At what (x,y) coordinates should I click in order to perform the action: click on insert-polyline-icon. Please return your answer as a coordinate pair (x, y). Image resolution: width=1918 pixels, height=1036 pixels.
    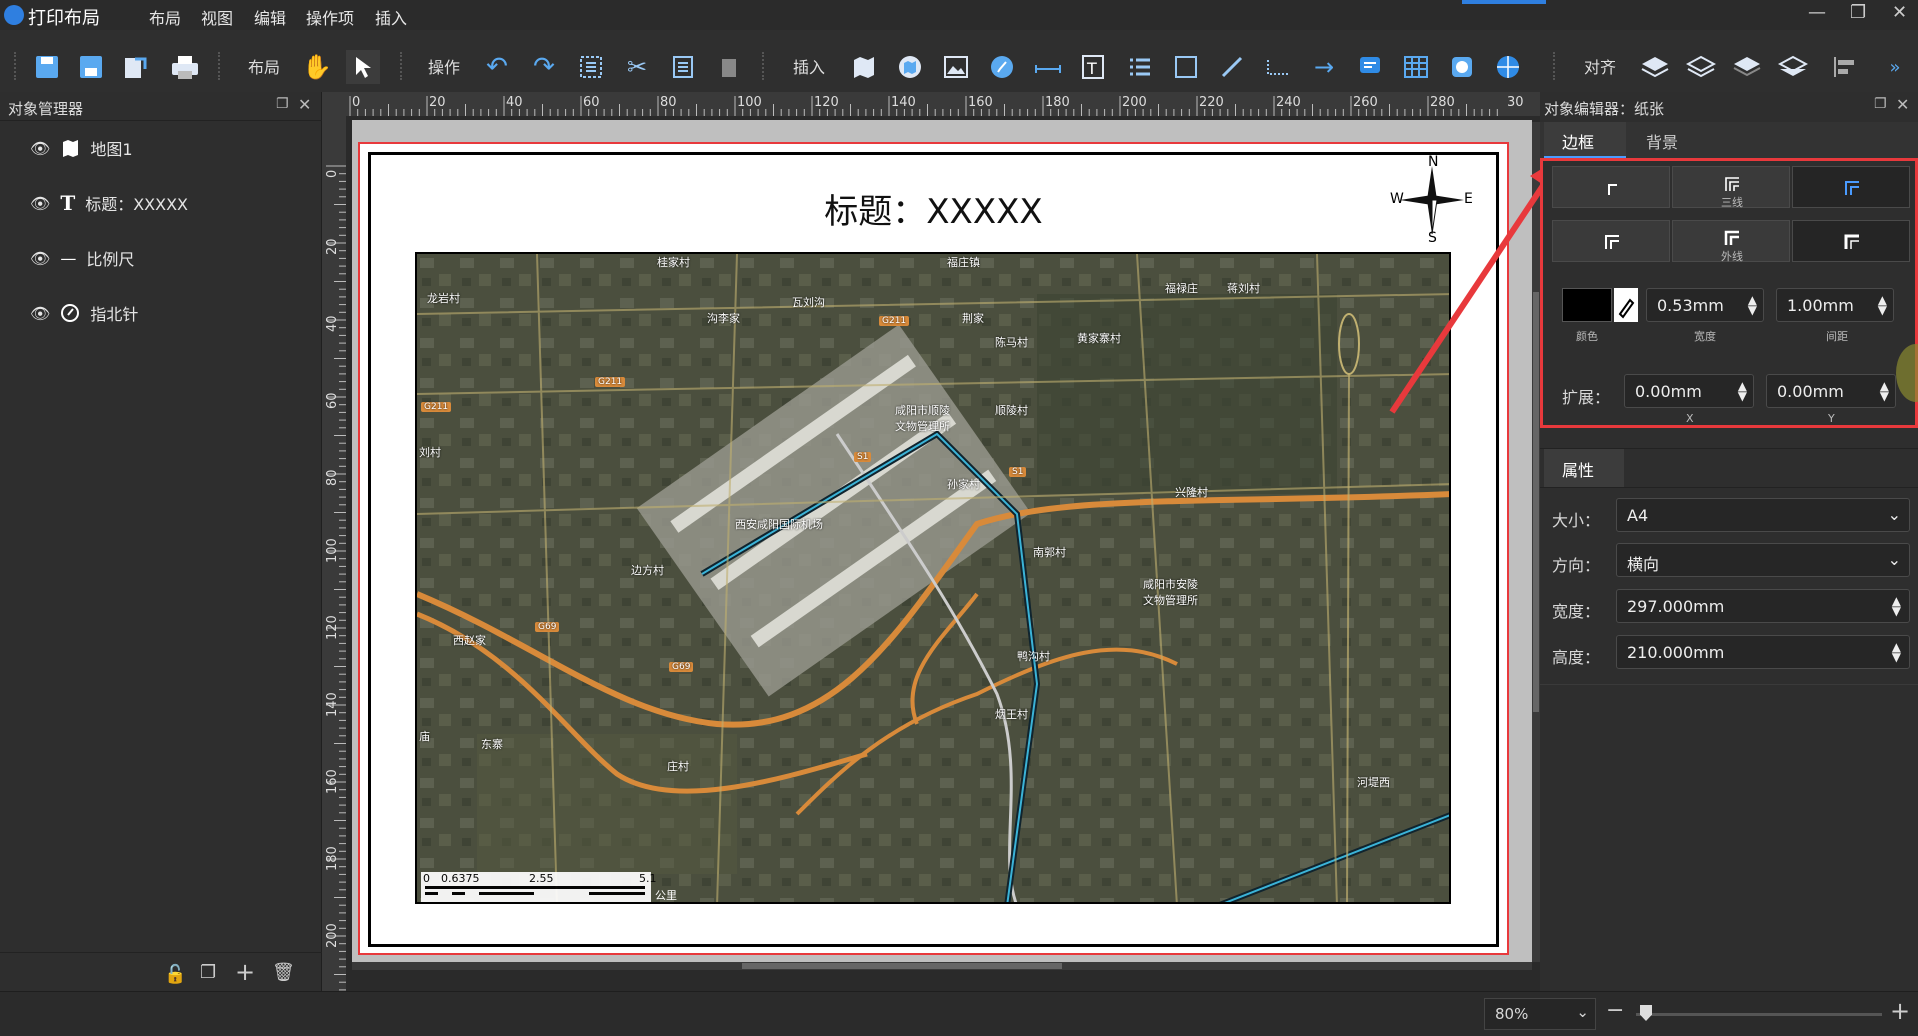
    Looking at the image, I should click on (1278, 67).